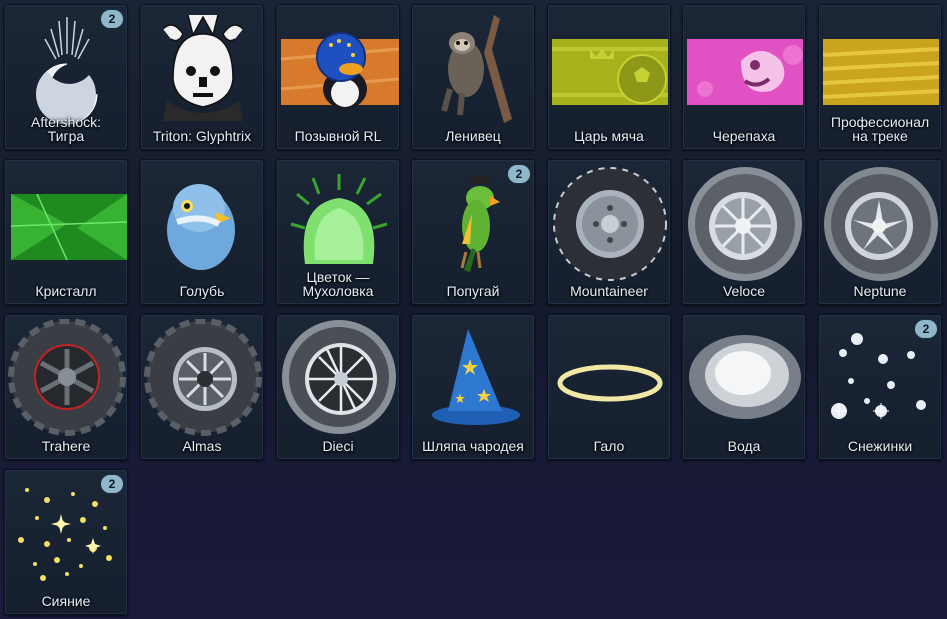  I want to click on item-tile-triton-glyphtrix: Triton: Glyphtrix, so click(202, 77).